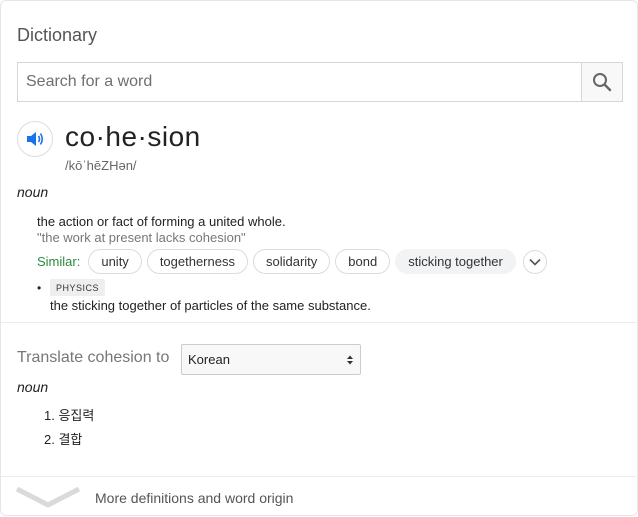 The height and width of the screenshot is (517, 638). Describe the element at coordinates (319, 497) in the screenshot. I see `more-definitions-link: More definitions and word origin` at that location.